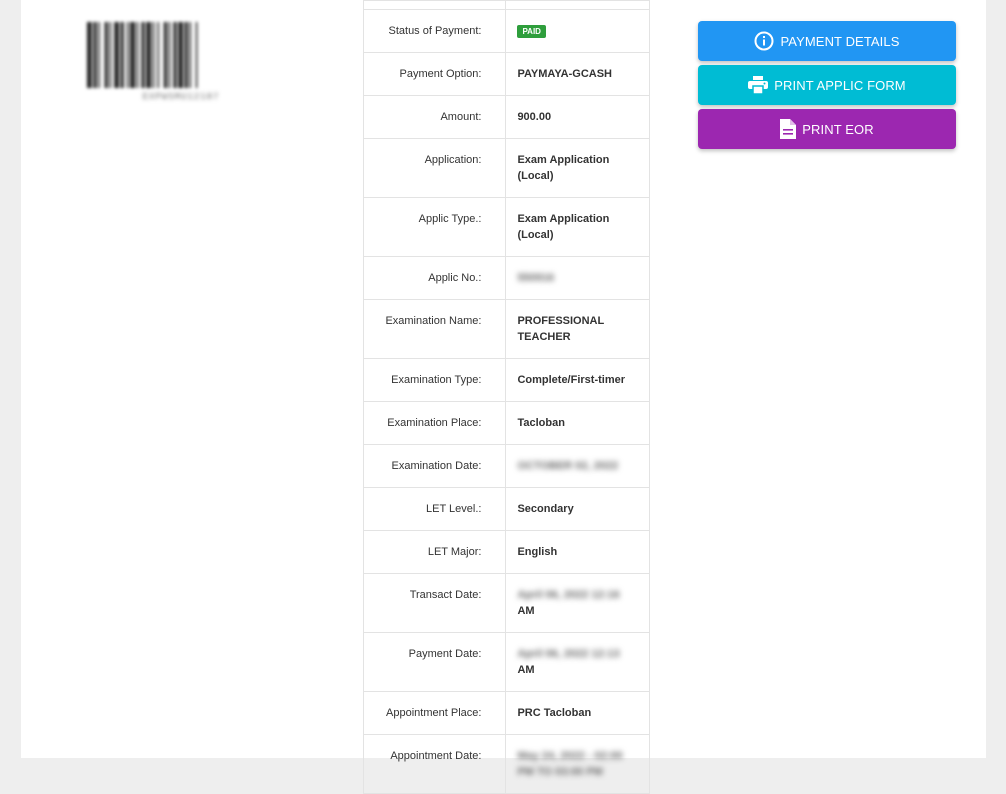 The image size is (1006, 794). What do you see at coordinates (554, 713) in the screenshot?
I see `row-value: PRC Tacloban` at bounding box center [554, 713].